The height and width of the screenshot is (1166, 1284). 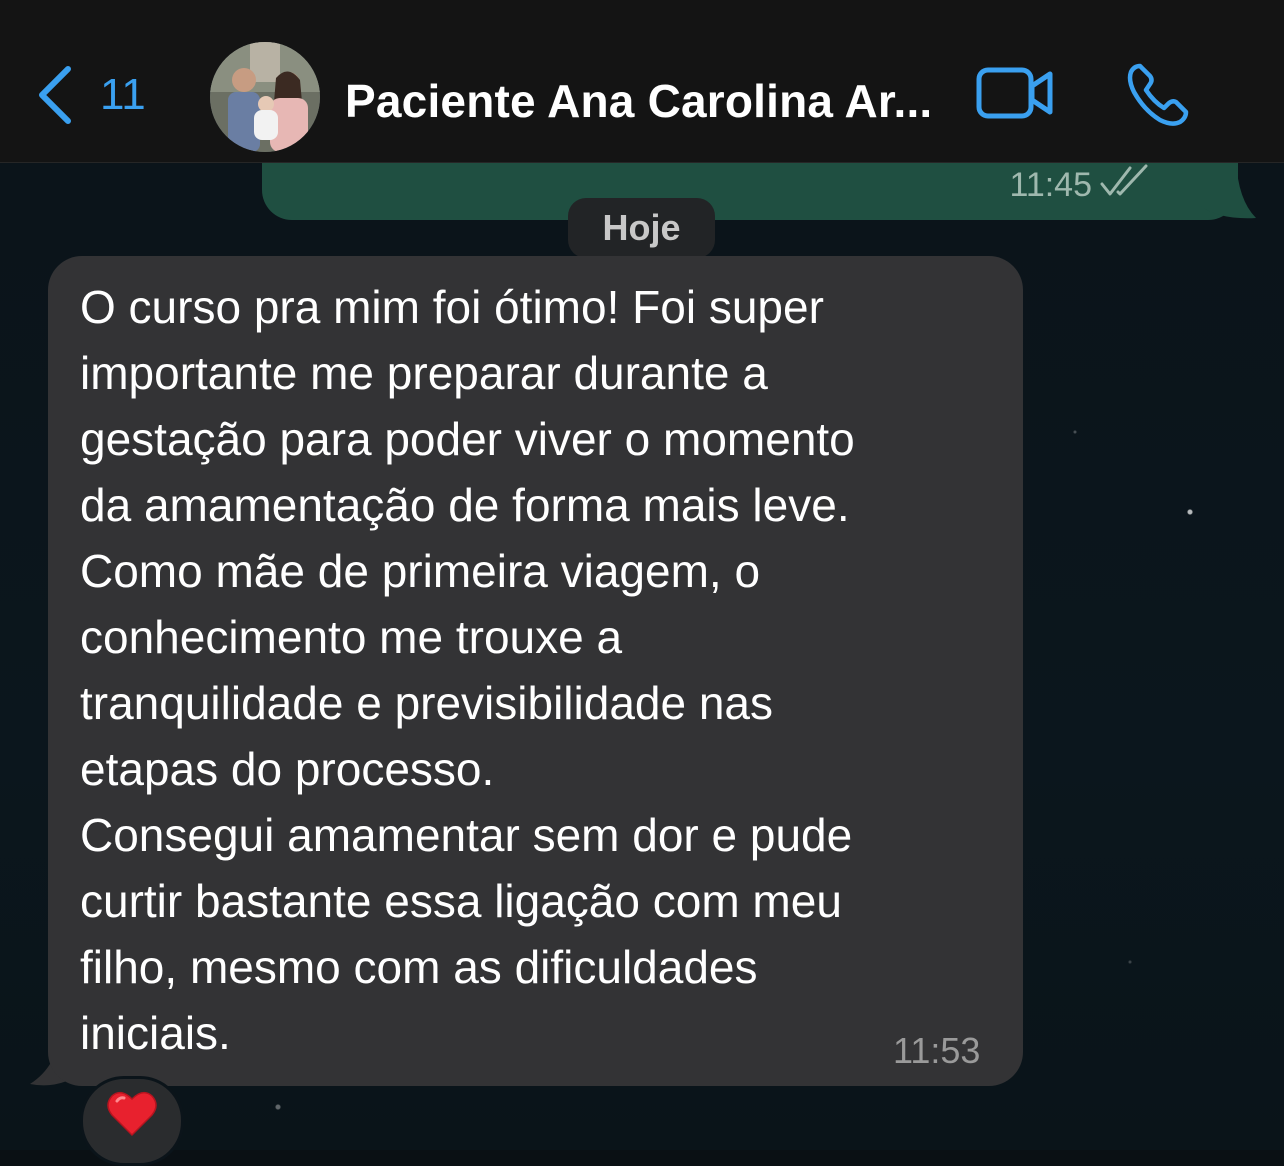 I want to click on video-camera-icon, so click(x=1016, y=96).